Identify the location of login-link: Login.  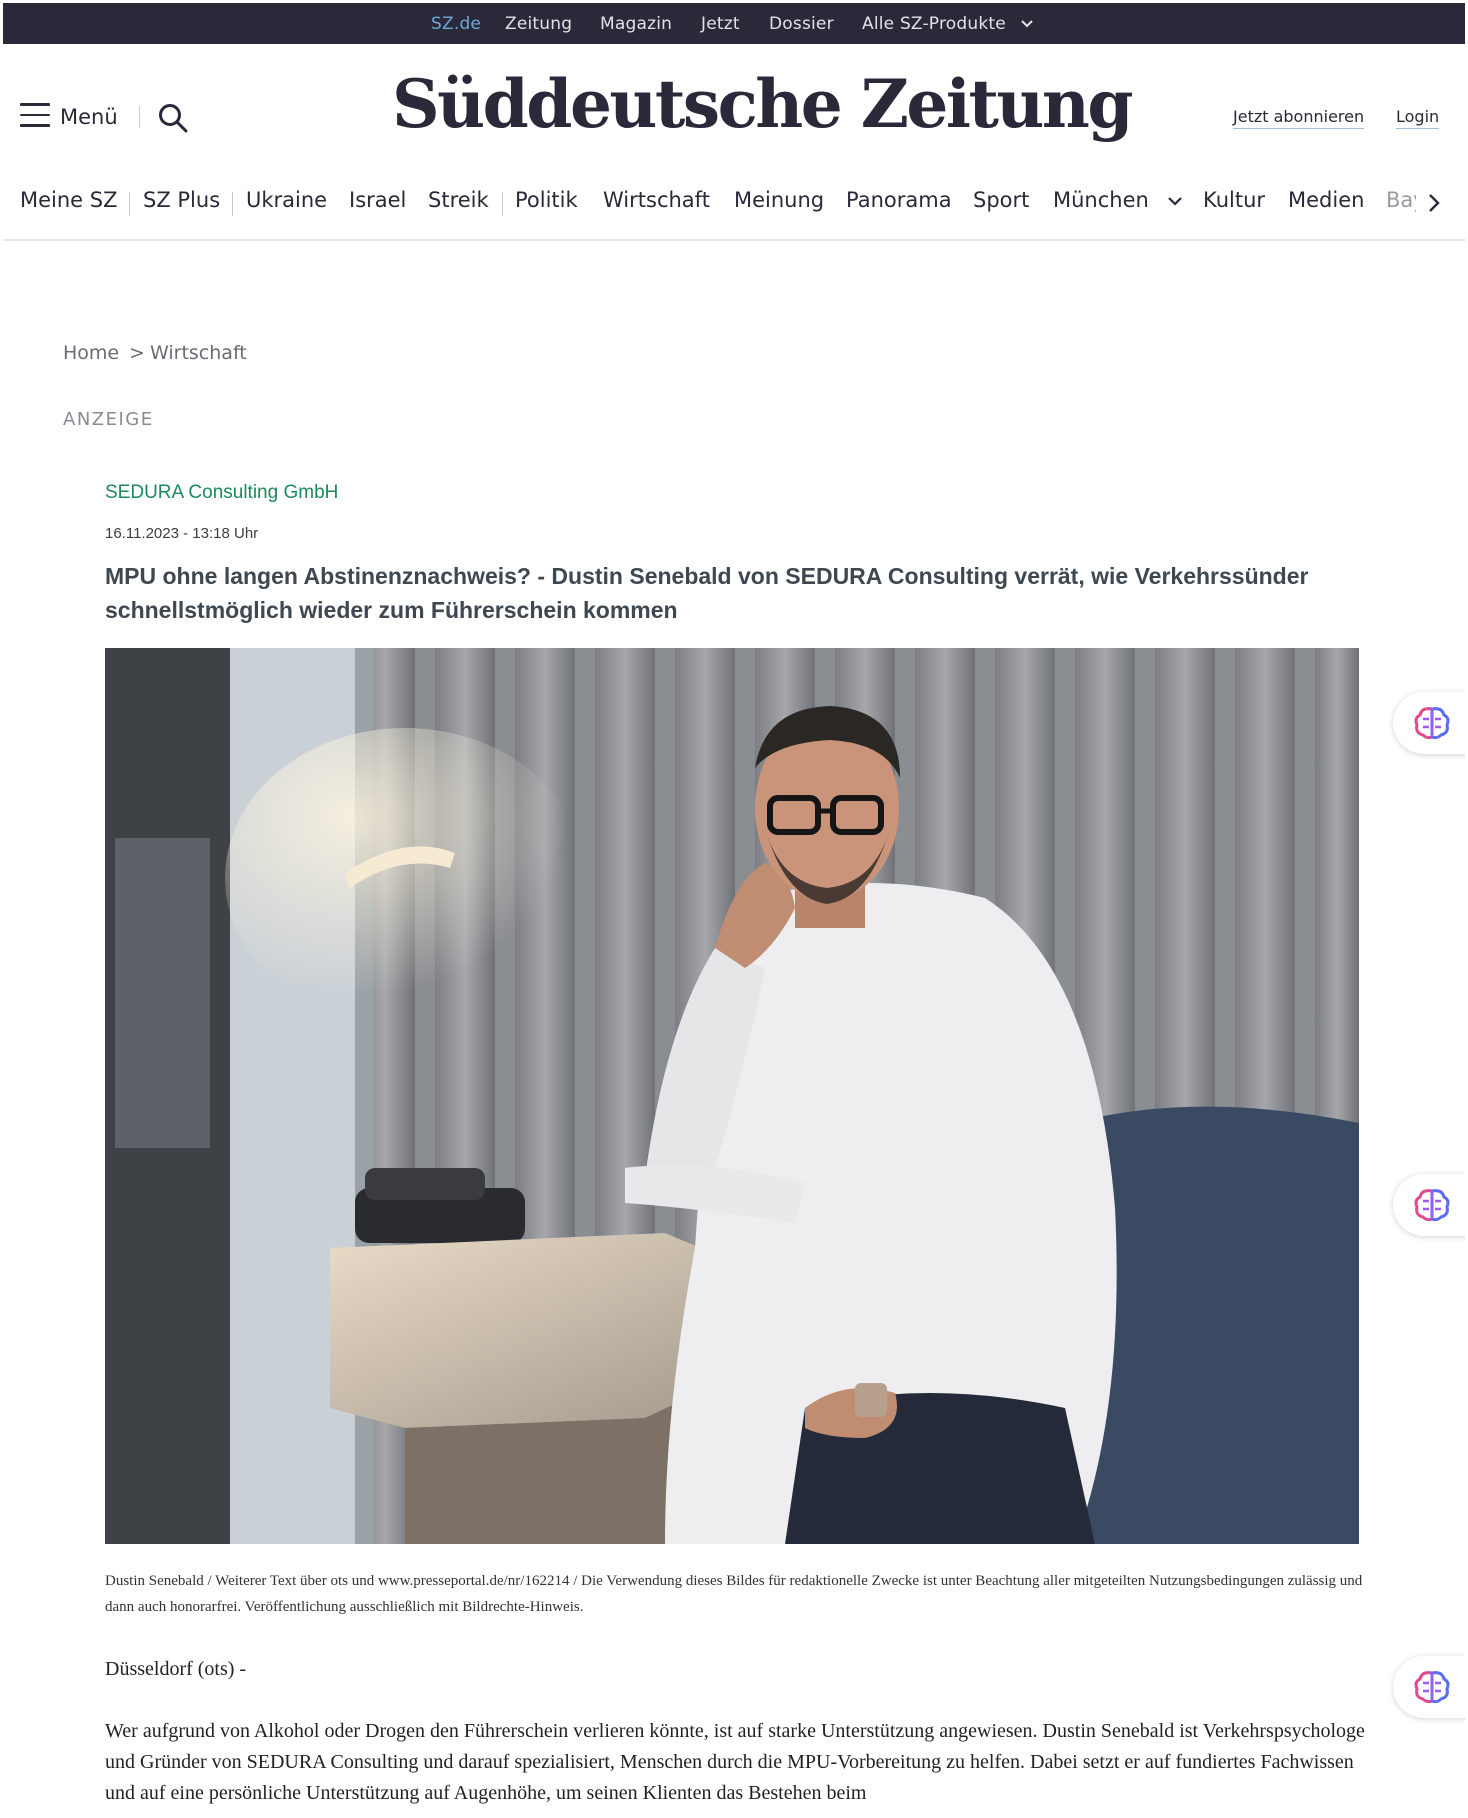
(1418, 118).